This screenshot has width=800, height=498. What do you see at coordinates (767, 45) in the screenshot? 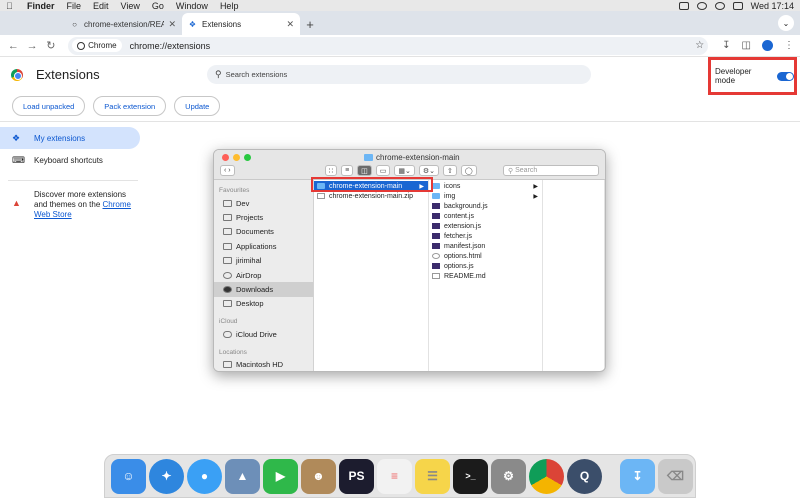
I see `profile-avatar` at bounding box center [767, 45].